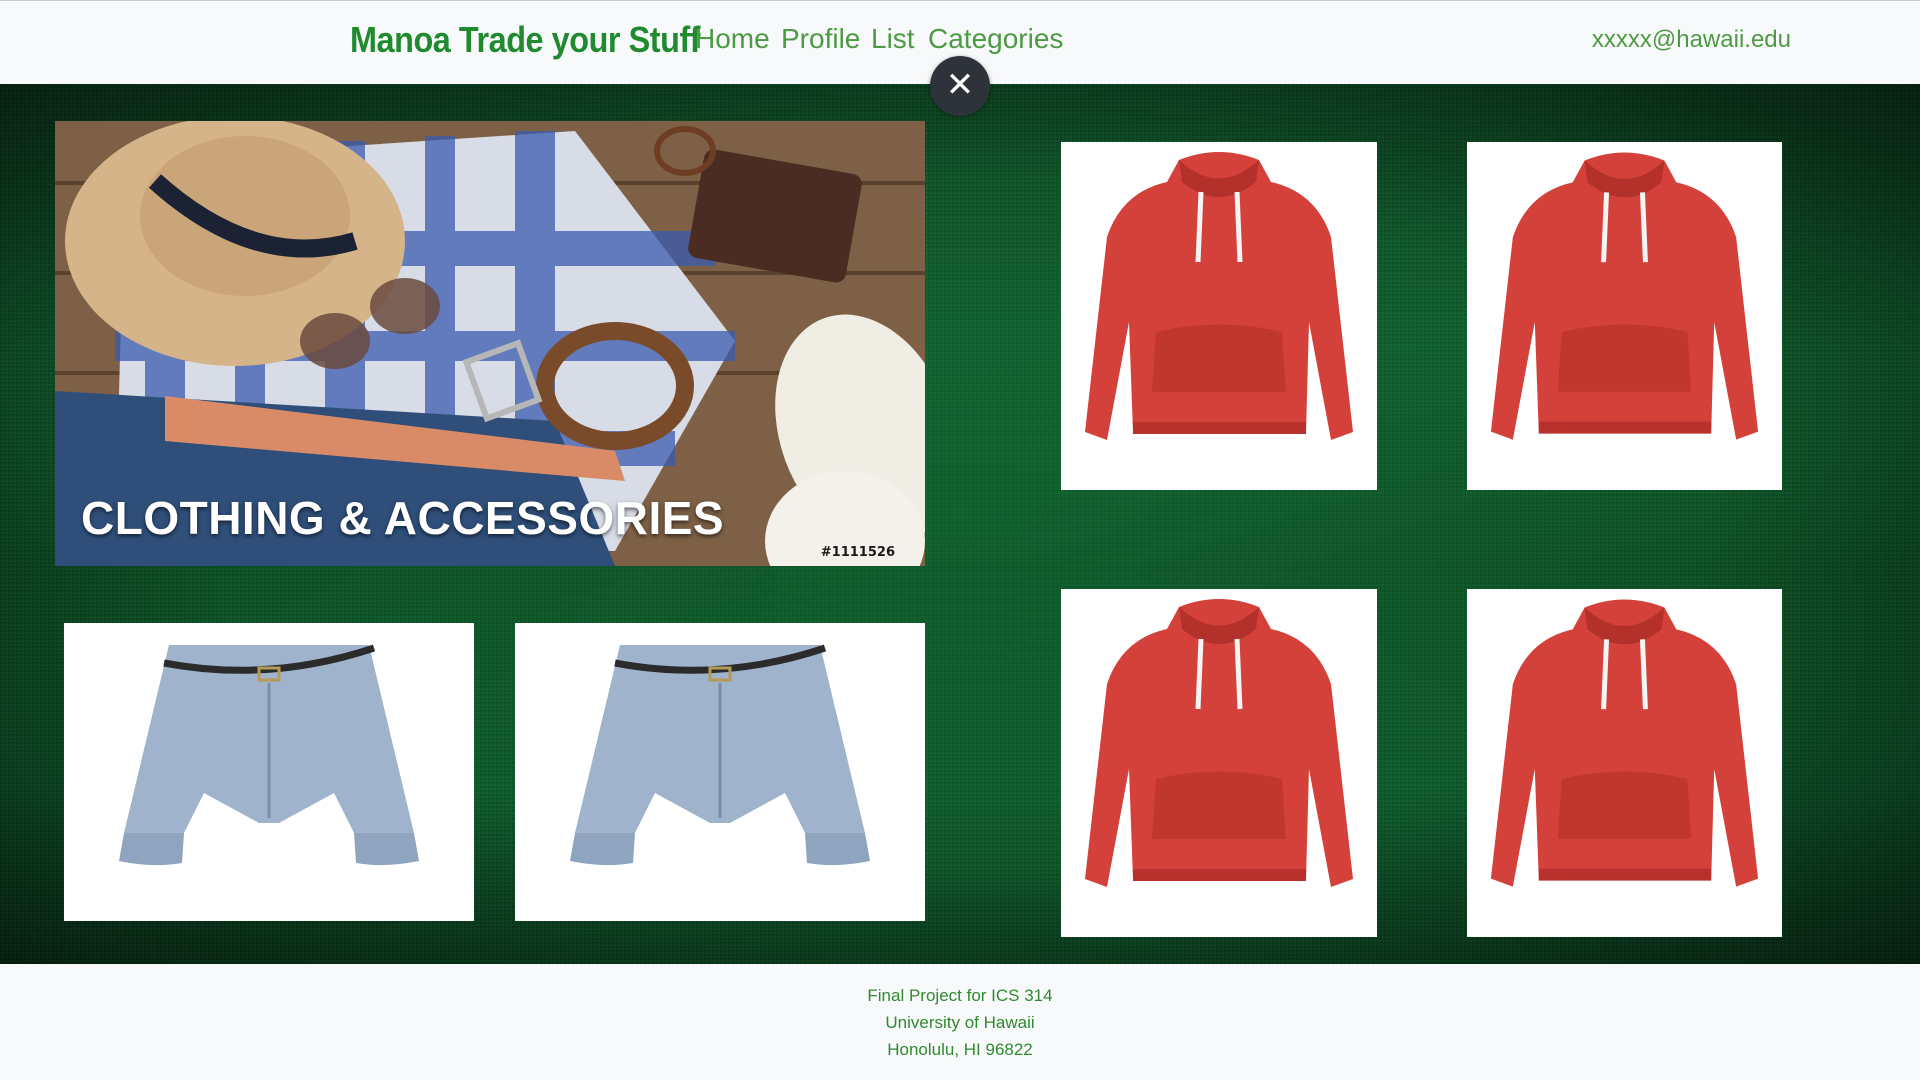 This screenshot has width=1920, height=1080. What do you see at coordinates (1691, 40) in the screenshot?
I see `user-email-dropdown: xxxxx@hawaii.edu` at bounding box center [1691, 40].